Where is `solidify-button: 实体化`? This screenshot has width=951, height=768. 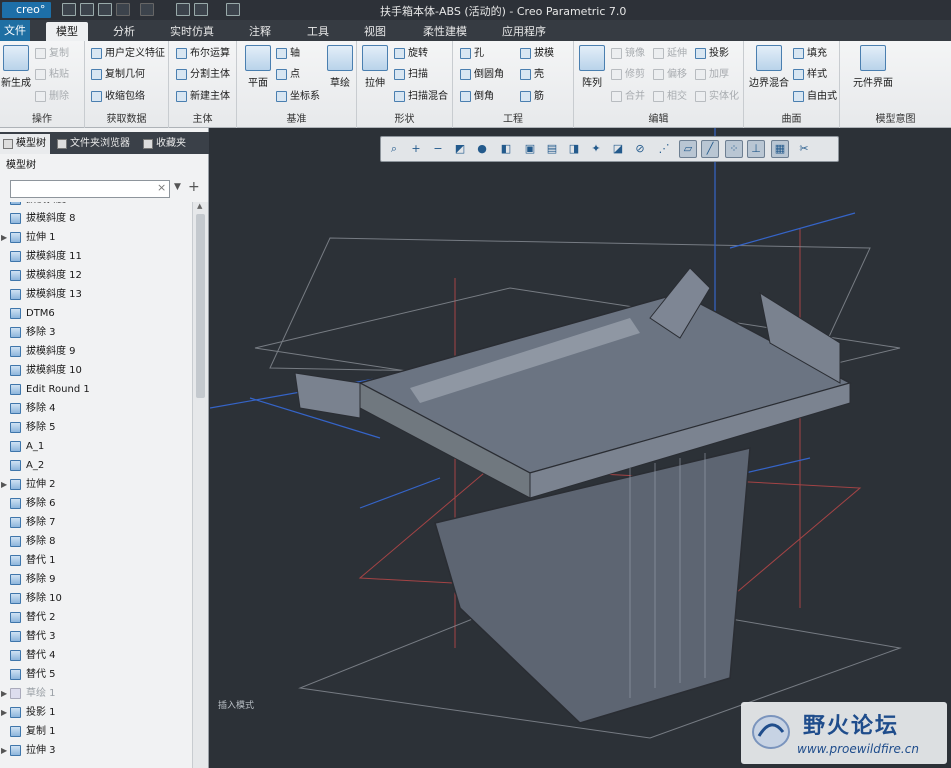 solidify-button: 实体化 is located at coordinates (716, 96).